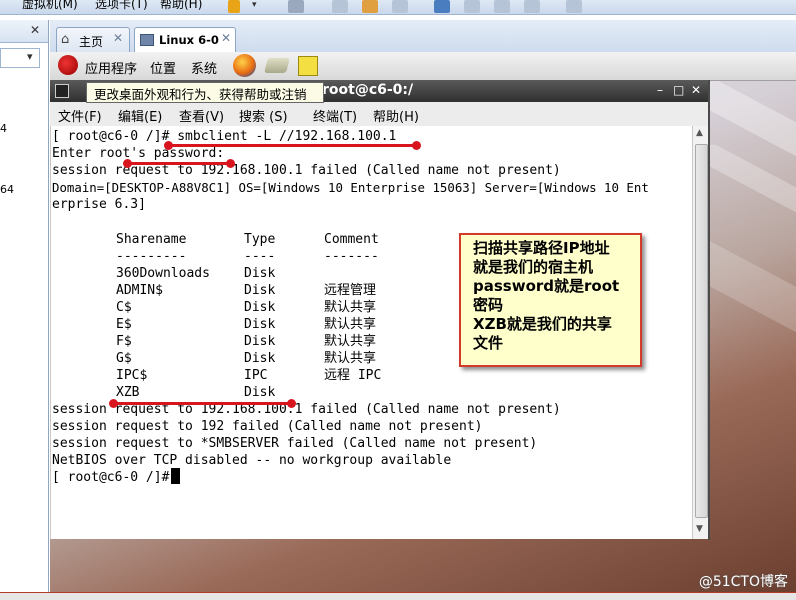 The width and height of the screenshot is (796, 600). I want to click on unity-icon, so click(502, 6).